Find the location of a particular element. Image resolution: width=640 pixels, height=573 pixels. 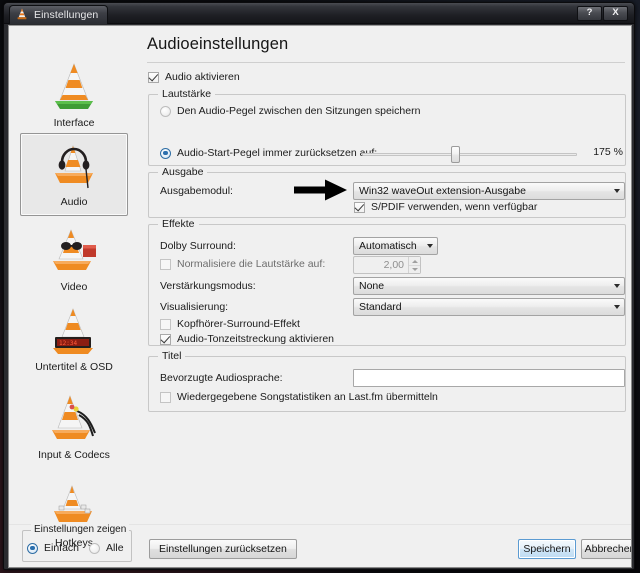

slider-track is located at coordinates (469, 154).